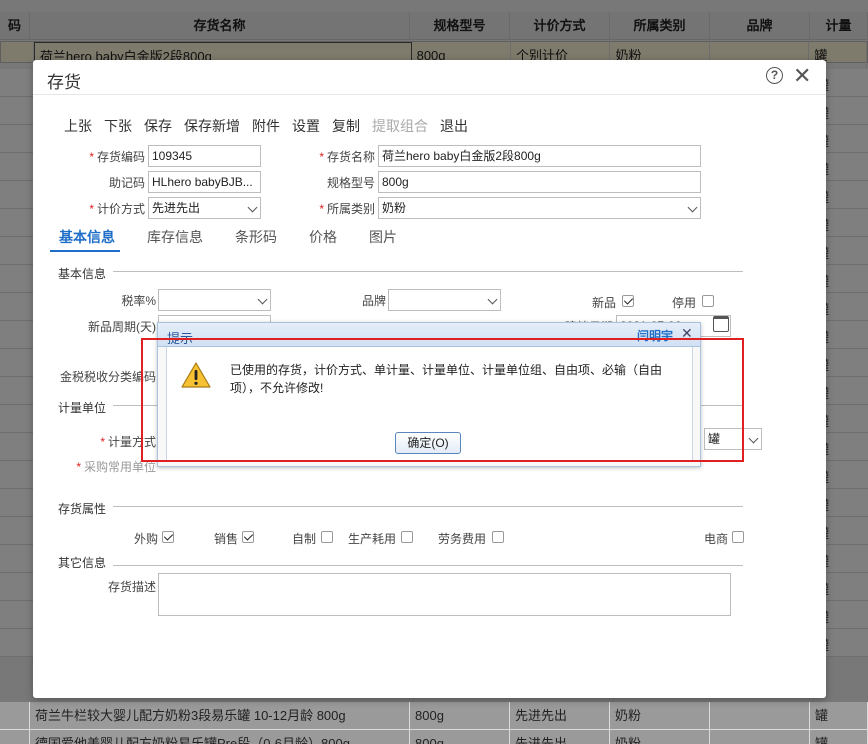 The image size is (868, 744). What do you see at coordinates (407, 537) in the screenshot?
I see `production-checkbox` at bounding box center [407, 537].